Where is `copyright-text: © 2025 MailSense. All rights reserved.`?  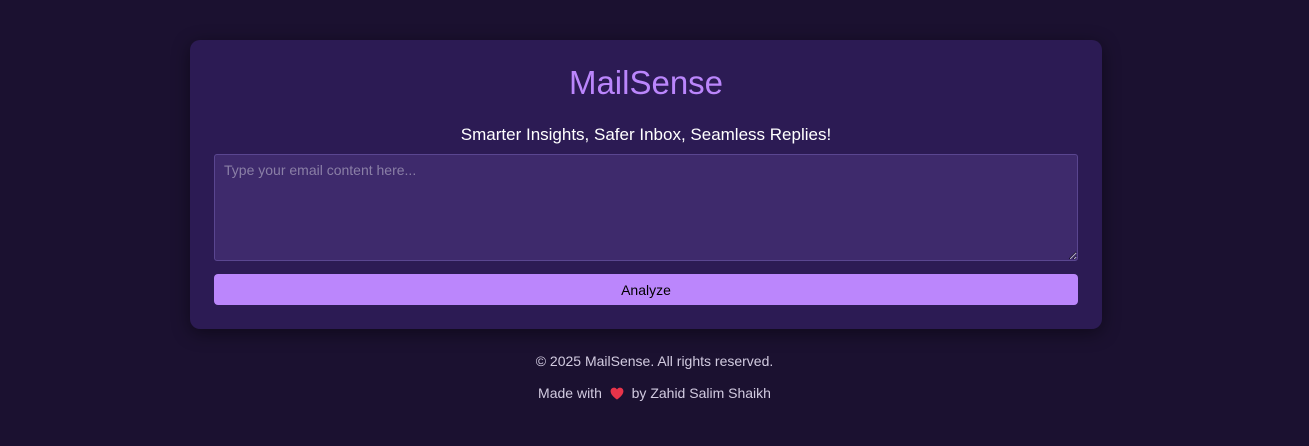 copyright-text: © 2025 MailSense. All rights reserved. is located at coordinates (654, 361).